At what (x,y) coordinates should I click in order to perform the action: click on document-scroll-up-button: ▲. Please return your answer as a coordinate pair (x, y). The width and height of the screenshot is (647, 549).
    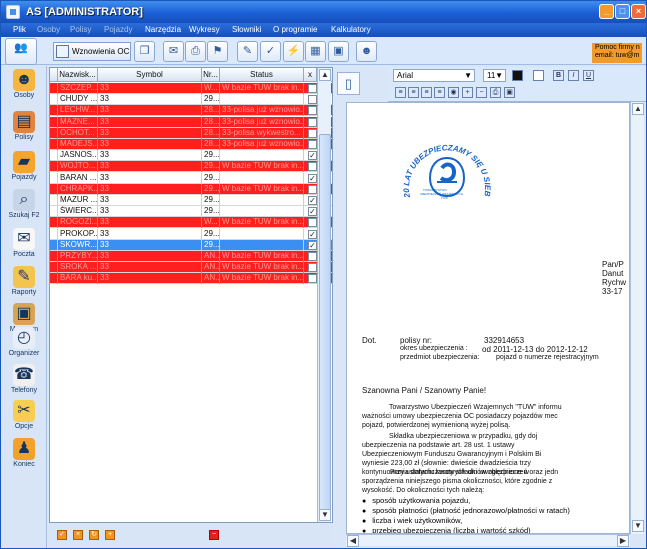
    Looking at the image, I should click on (638, 109).